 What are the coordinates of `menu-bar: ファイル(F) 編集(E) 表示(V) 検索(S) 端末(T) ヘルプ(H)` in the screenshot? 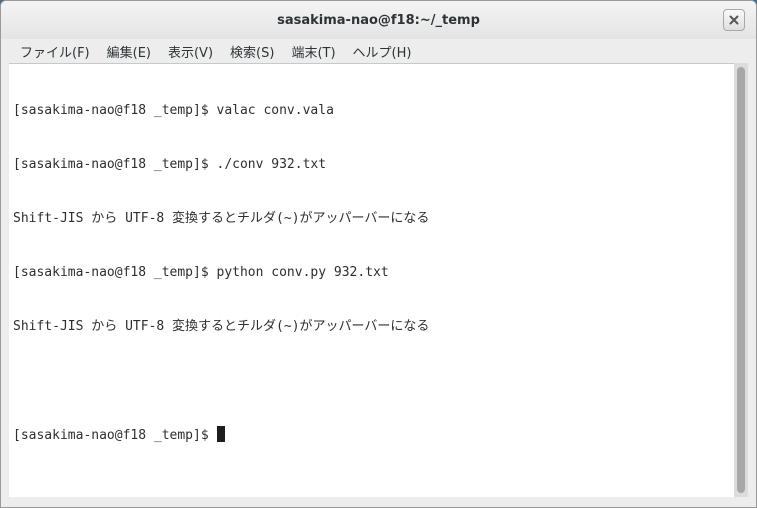 It's located at (378, 51).